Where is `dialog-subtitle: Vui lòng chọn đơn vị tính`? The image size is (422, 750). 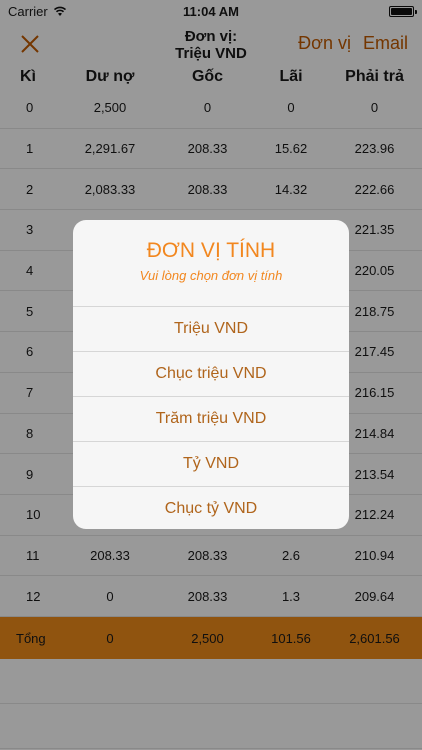 dialog-subtitle: Vui lòng chọn đơn vị tính is located at coordinates (211, 275).